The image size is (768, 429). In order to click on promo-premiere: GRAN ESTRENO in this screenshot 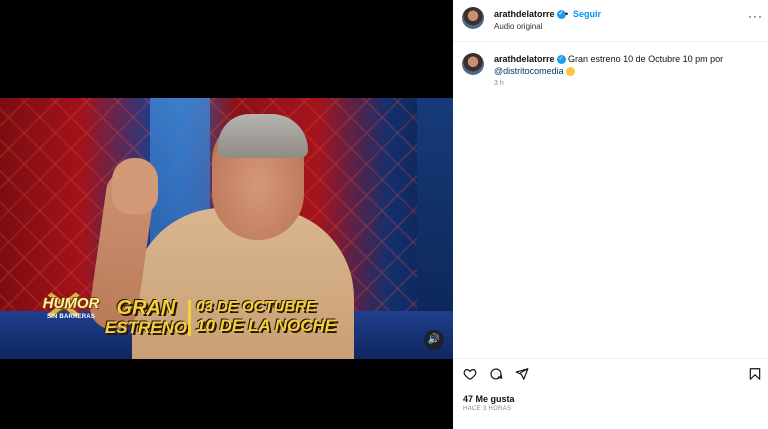, I will do `click(146, 318)`.